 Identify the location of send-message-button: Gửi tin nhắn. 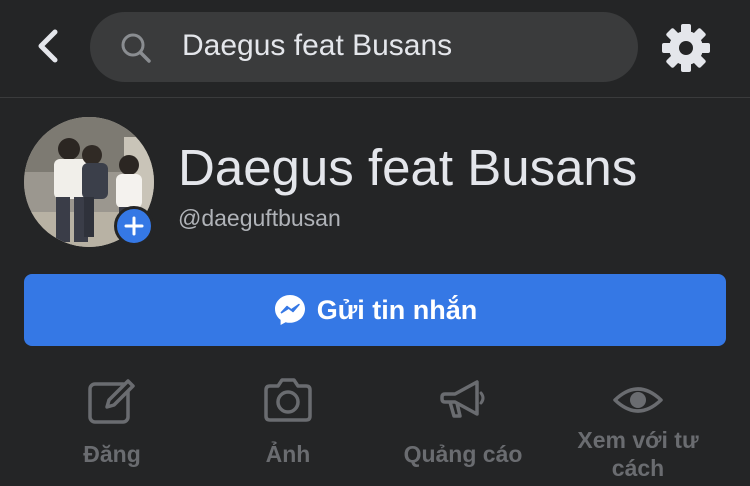
(375, 310).